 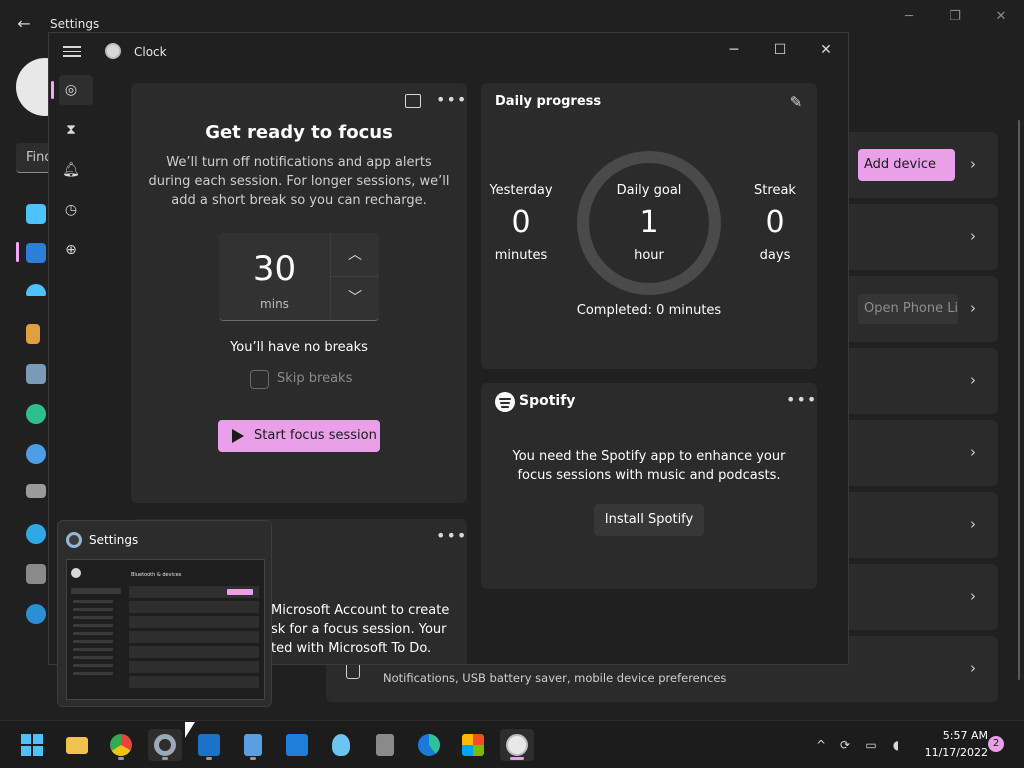 I want to click on yesterday-label: Yesterday, so click(x=521, y=190).